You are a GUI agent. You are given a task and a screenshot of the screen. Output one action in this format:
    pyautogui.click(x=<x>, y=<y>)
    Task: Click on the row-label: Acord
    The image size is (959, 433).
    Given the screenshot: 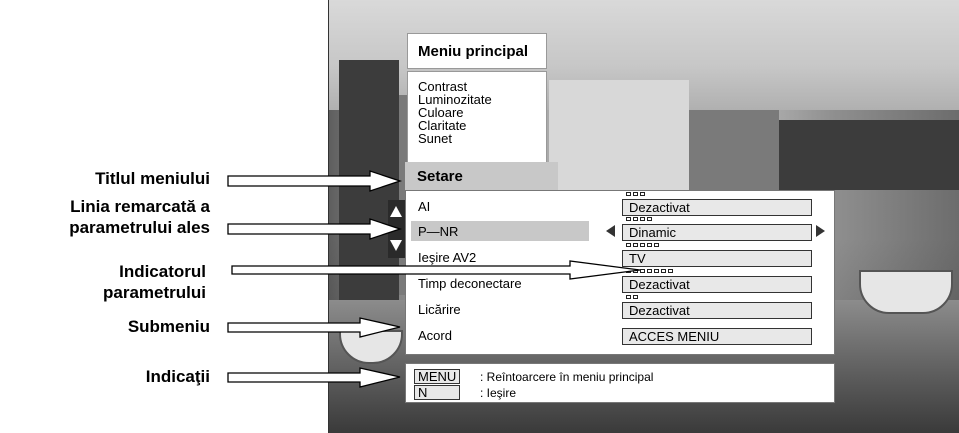 What is the action you would take?
    pyautogui.click(x=435, y=335)
    